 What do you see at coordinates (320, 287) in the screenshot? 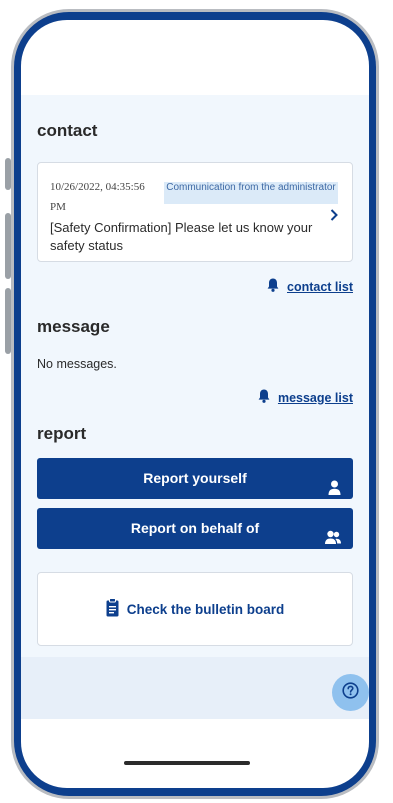
I see `contact-list-link: contact list` at bounding box center [320, 287].